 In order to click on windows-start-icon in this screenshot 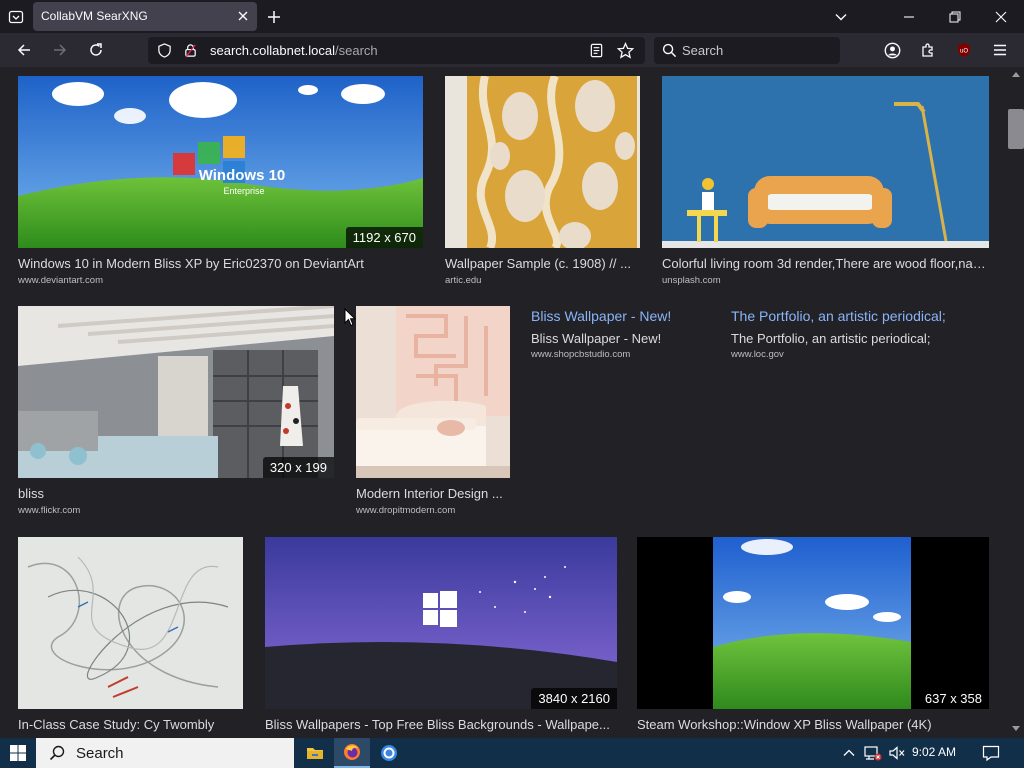, I will do `click(18, 753)`.